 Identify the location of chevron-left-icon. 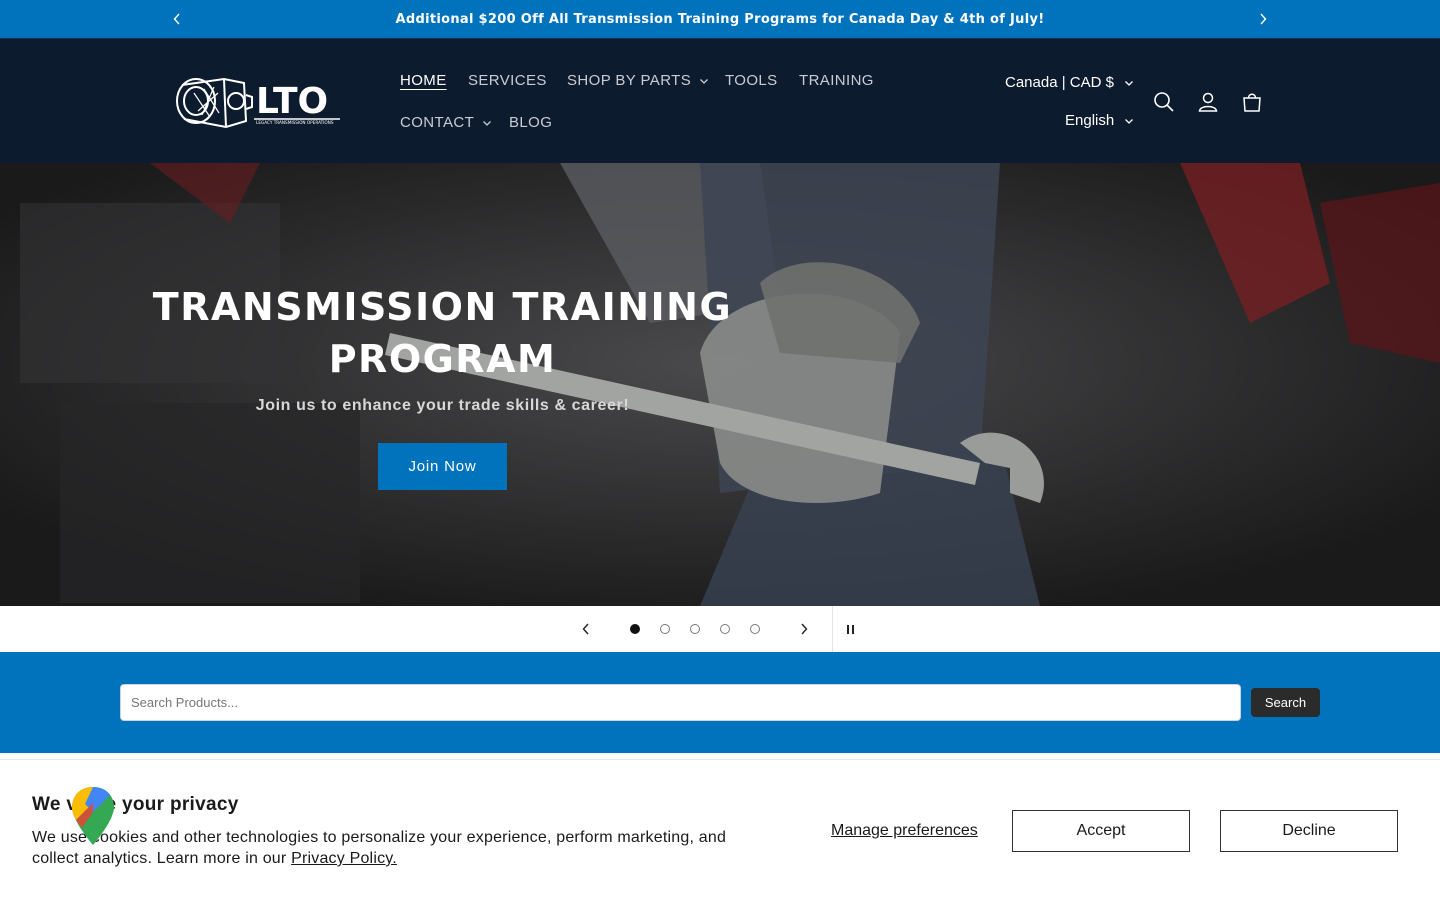
(177, 19).